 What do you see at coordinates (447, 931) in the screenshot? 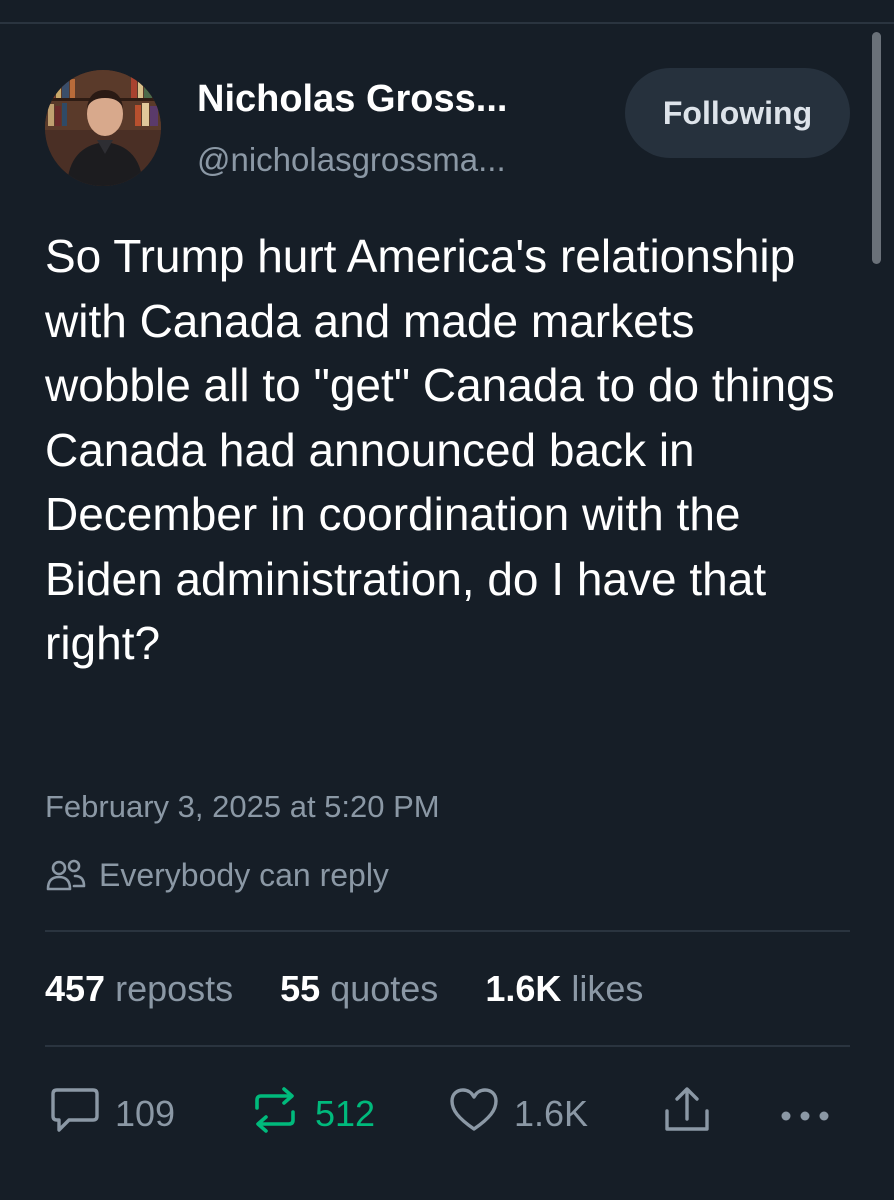
I see `stats-divider-top` at bounding box center [447, 931].